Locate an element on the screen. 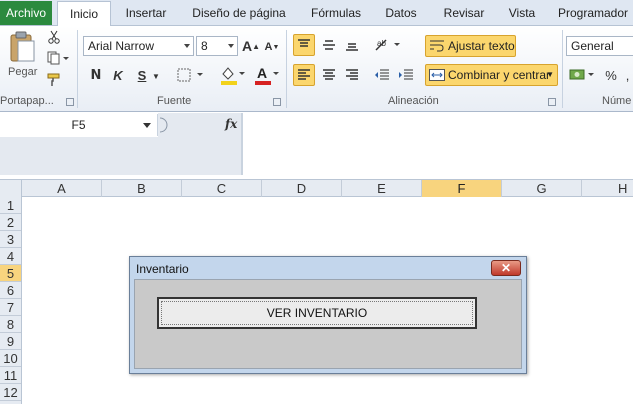  row-header-8: 8 is located at coordinates (10, 324).